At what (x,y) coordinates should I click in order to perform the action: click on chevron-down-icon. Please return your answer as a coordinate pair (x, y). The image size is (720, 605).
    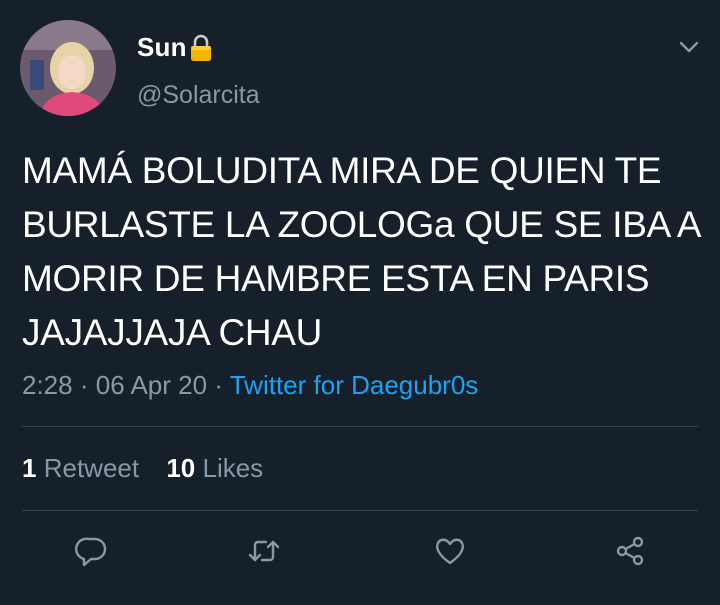
    Looking at the image, I should click on (689, 47).